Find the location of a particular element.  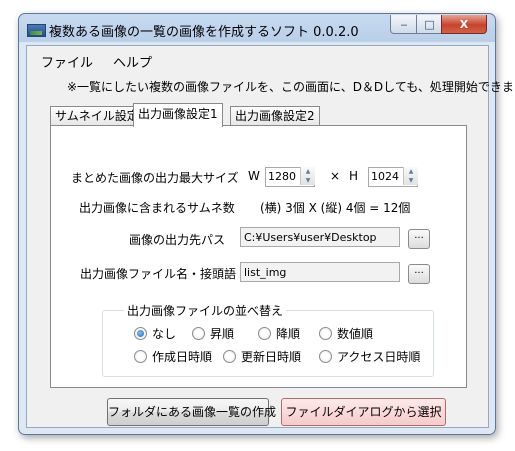

sort-option-created: 作成日時順 is located at coordinates (173, 356).